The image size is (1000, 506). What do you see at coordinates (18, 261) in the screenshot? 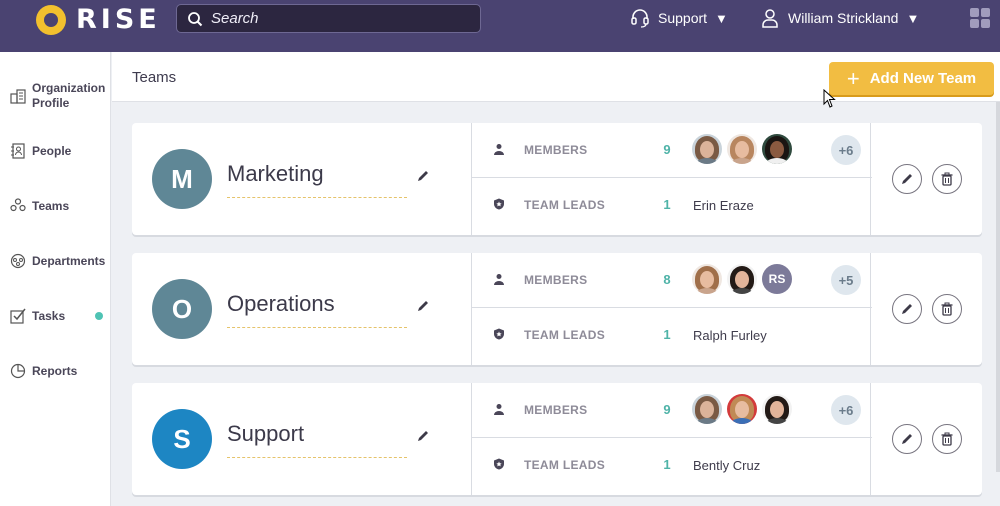
I see `departments-icon` at bounding box center [18, 261].